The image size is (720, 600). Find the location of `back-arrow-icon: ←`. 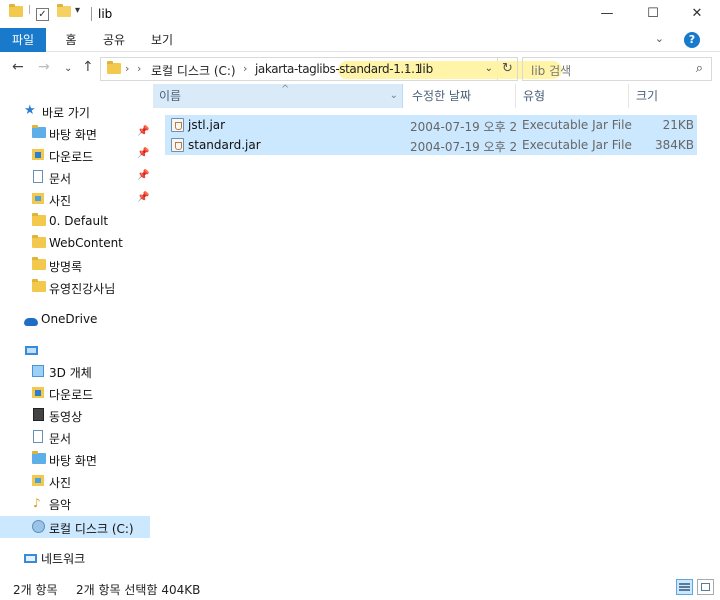

back-arrow-icon: ← is located at coordinates (18, 67).